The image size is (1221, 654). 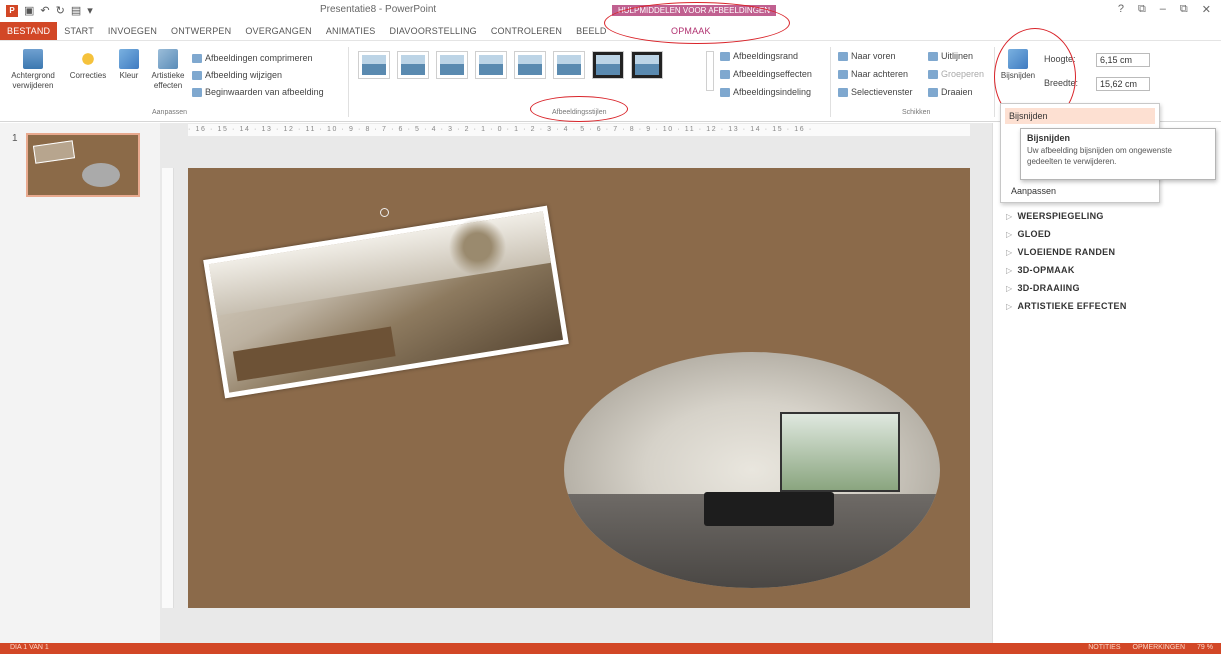 I want to click on slideshow-icon: ▤, so click(x=76, y=10).